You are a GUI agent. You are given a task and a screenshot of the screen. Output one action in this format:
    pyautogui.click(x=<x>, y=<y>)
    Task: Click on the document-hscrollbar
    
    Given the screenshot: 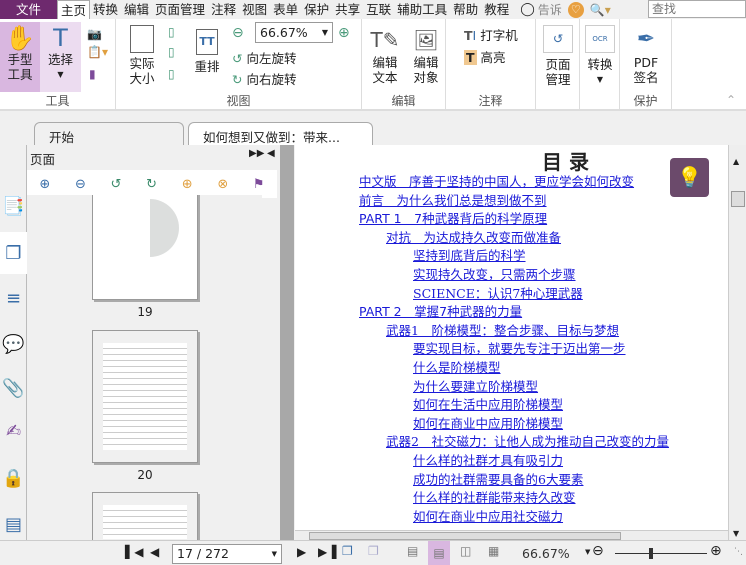 What is the action you would take?
    pyautogui.click(x=511, y=535)
    